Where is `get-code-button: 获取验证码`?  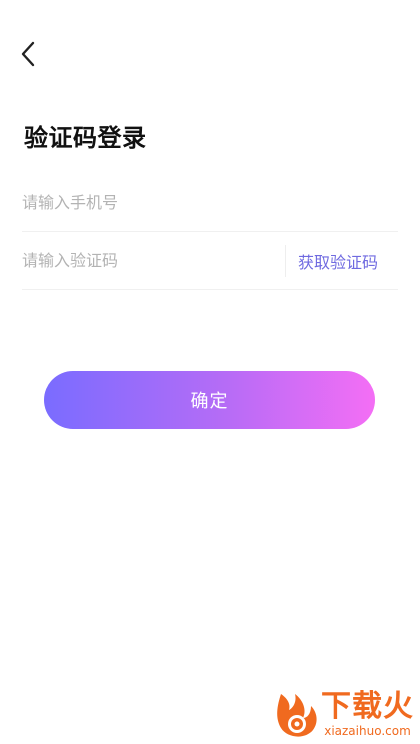 get-code-button: 获取验证码 is located at coordinates (348, 261).